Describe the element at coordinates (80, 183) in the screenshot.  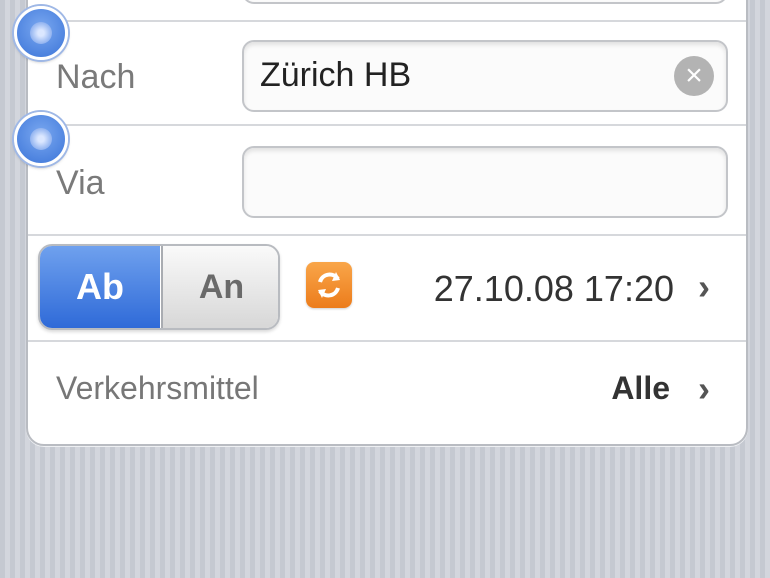
I see `via-label: Via` at that location.